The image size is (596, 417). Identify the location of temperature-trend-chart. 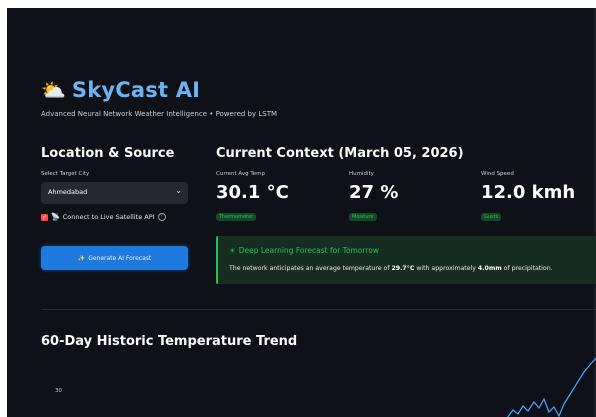
(551, 387).